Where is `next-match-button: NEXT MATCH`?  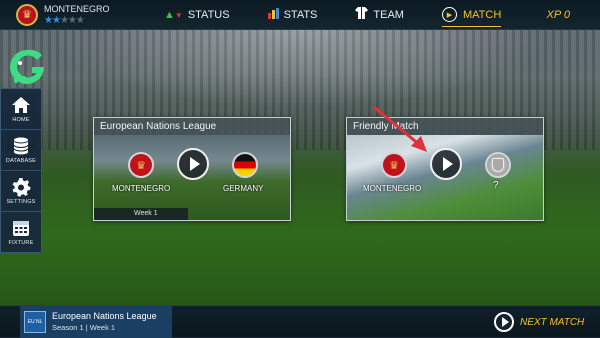
next-match-button: NEXT MATCH is located at coordinates (541, 322).